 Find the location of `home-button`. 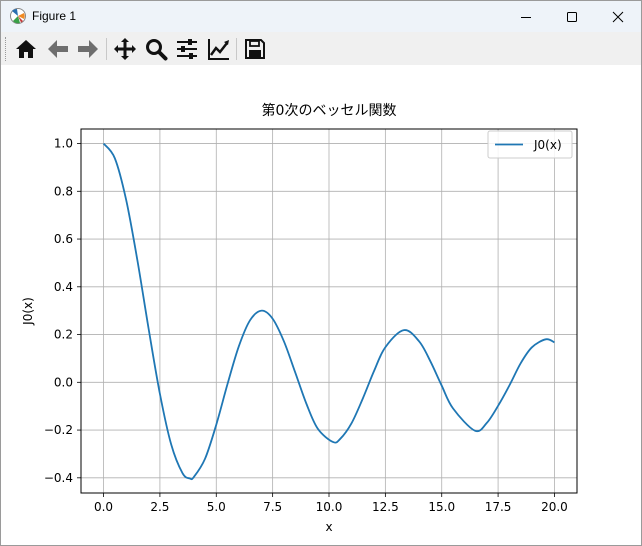

home-button is located at coordinates (26, 49).